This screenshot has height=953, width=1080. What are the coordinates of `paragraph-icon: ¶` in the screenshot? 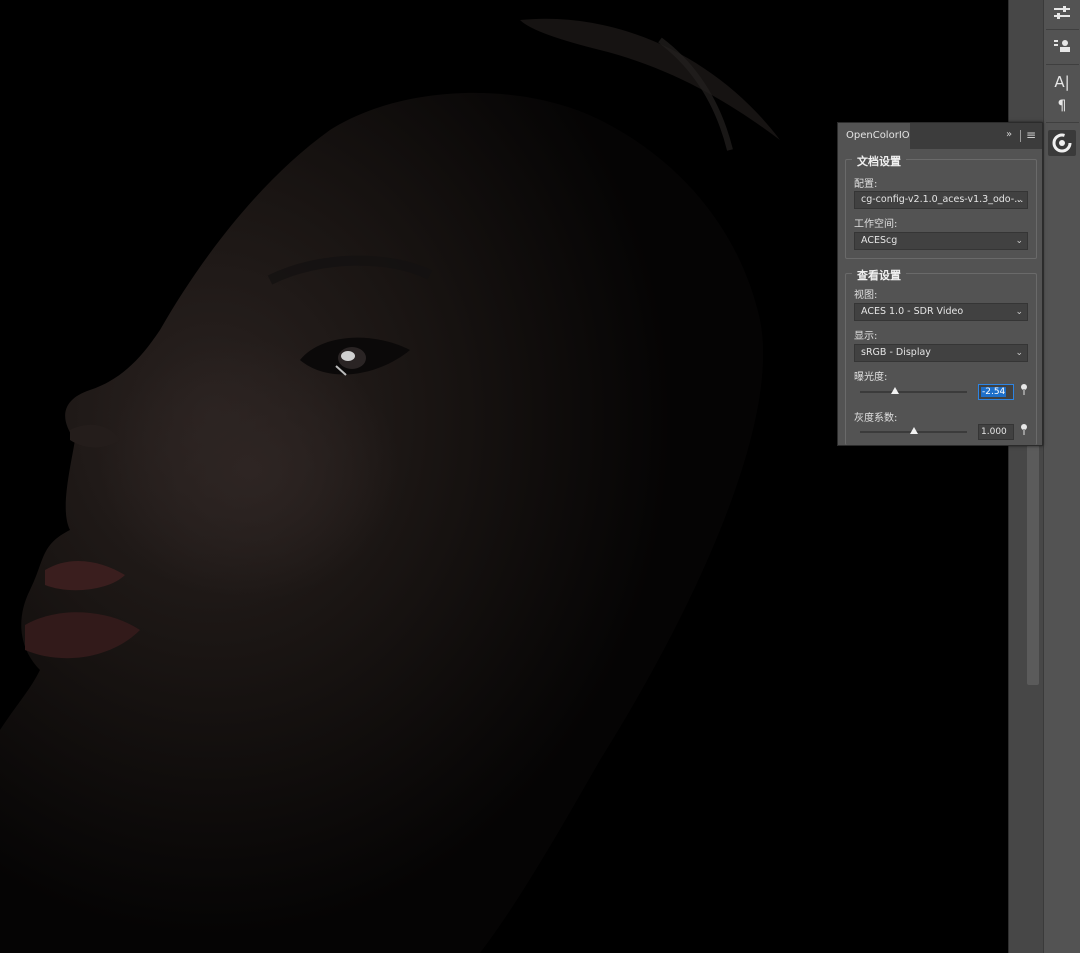 It's located at (1062, 106).